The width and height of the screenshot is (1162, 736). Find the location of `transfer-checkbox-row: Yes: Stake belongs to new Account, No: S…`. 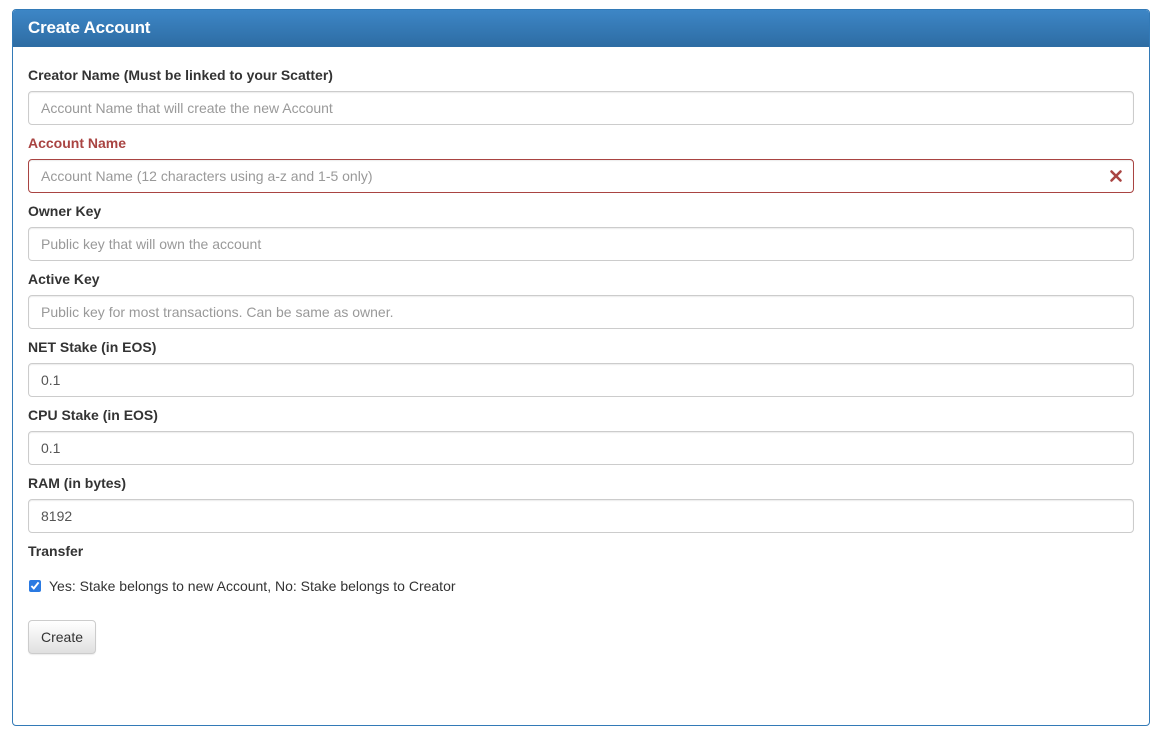

transfer-checkbox-row: Yes: Stake belongs to new Account, No: S… is located at coordinates (581, 586).